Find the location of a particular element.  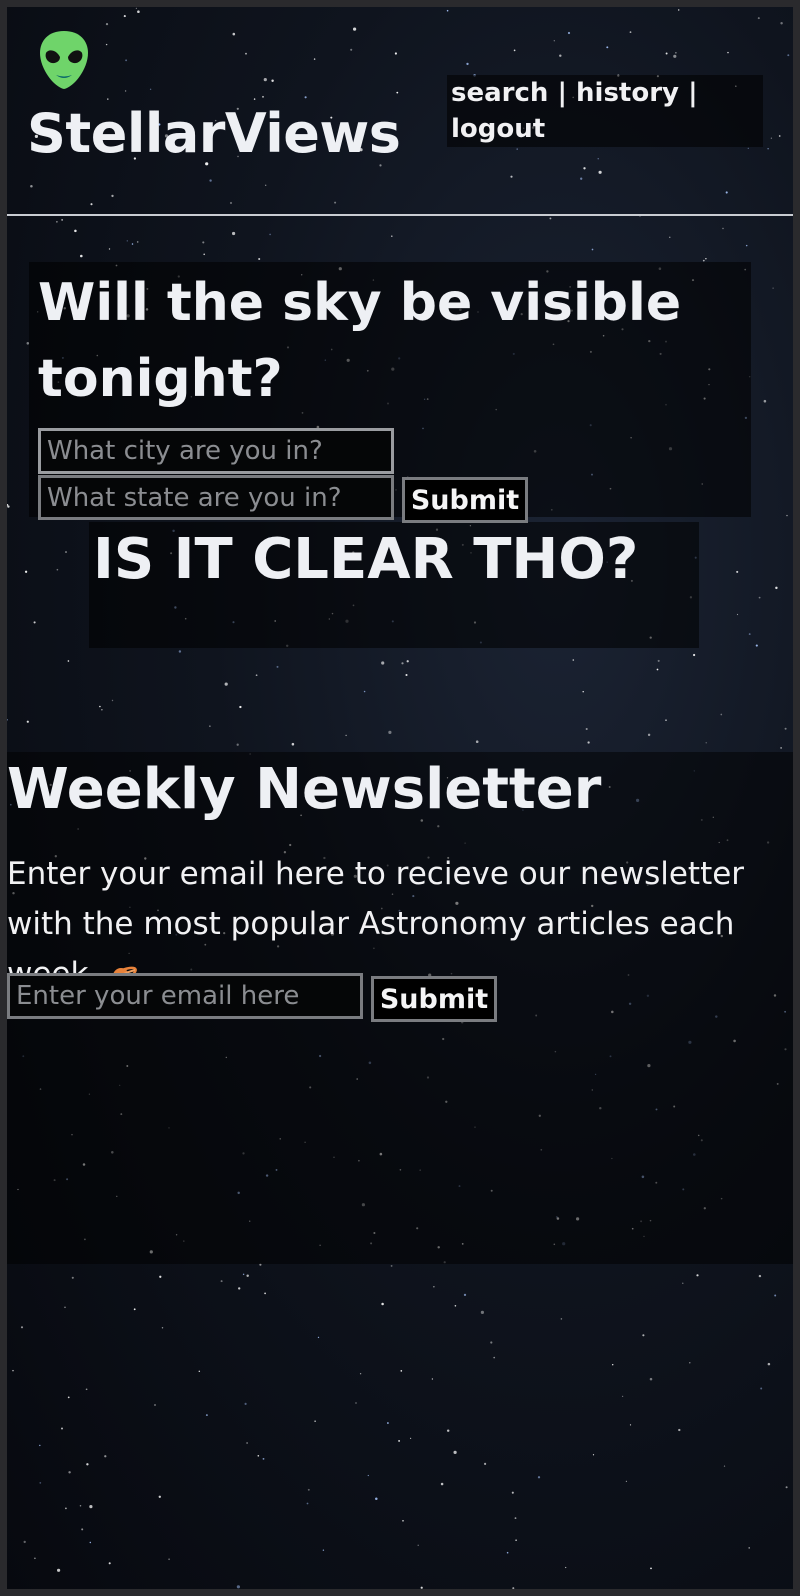

city-input is located at coordinates (216, 451).